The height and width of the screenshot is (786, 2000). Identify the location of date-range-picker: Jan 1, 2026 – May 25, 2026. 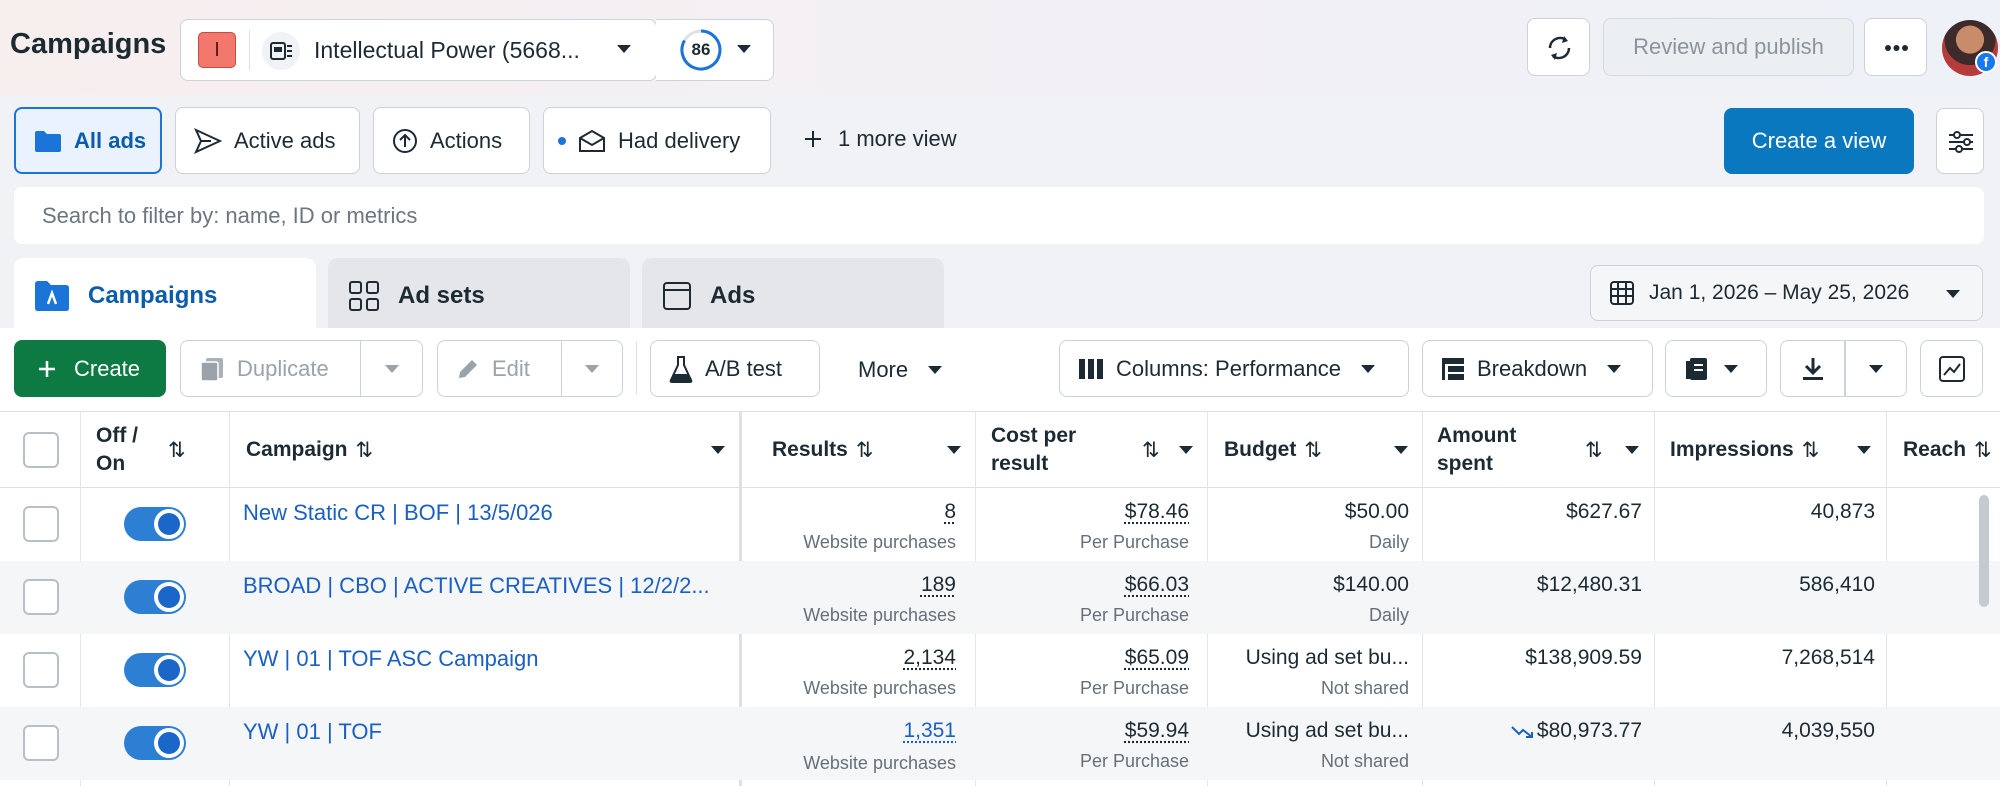
(1786, 293).